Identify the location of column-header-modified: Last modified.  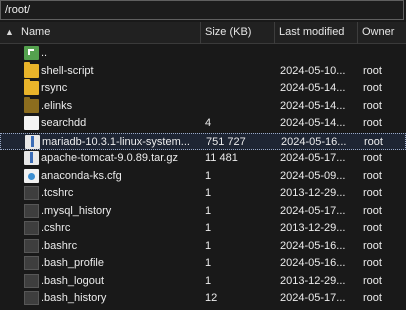
(316, 33).